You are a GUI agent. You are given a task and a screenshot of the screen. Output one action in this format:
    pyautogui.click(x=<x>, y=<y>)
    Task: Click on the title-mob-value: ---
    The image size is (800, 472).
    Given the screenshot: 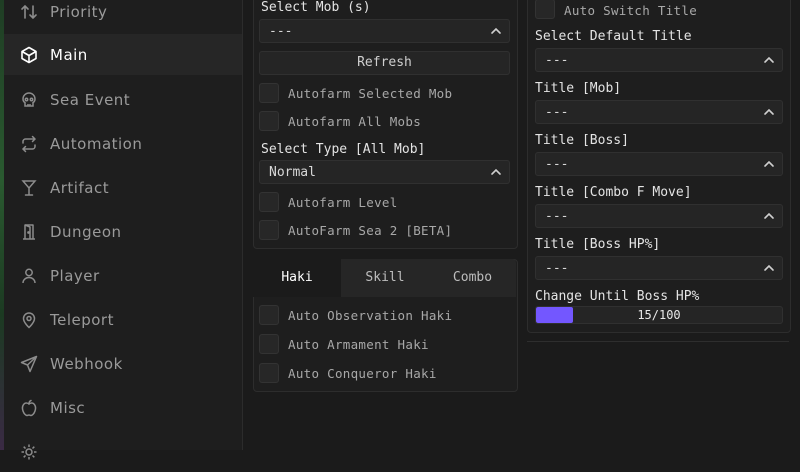 What is the action you would take?
    pyautogui.click(x=557, y=112)
    